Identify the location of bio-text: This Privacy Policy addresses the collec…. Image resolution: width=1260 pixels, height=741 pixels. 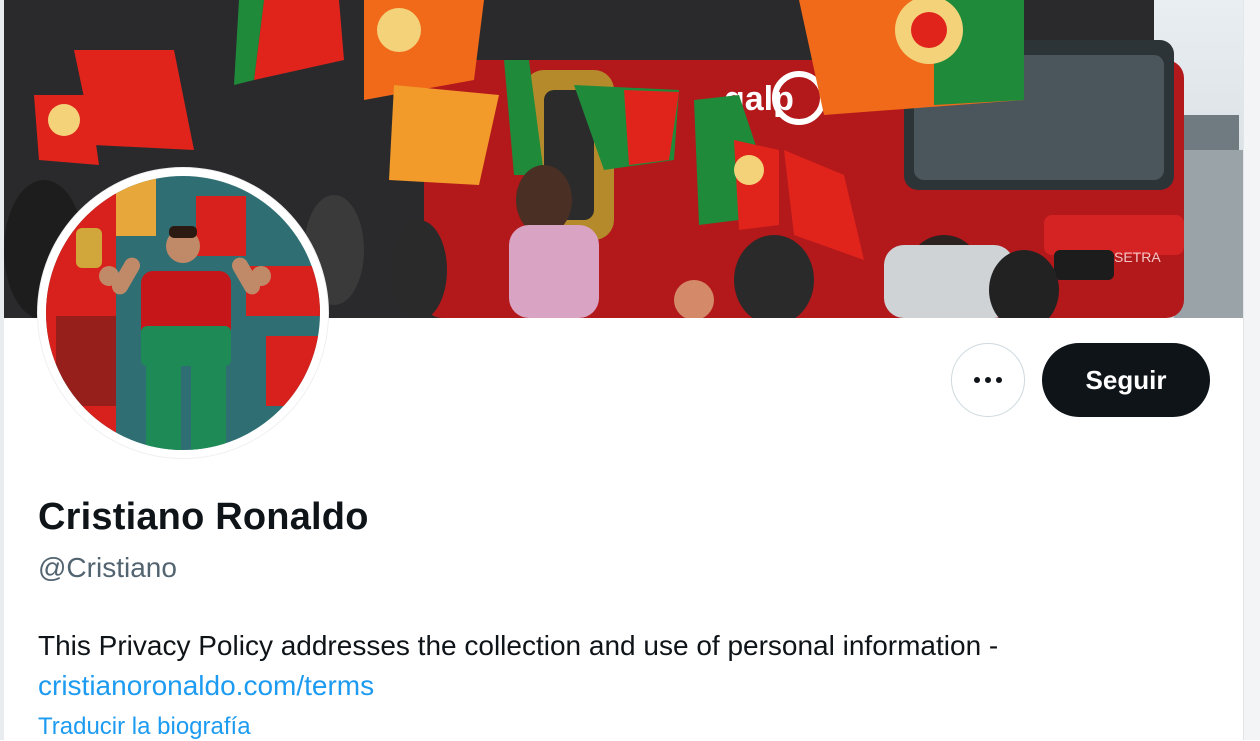
(518, 645).